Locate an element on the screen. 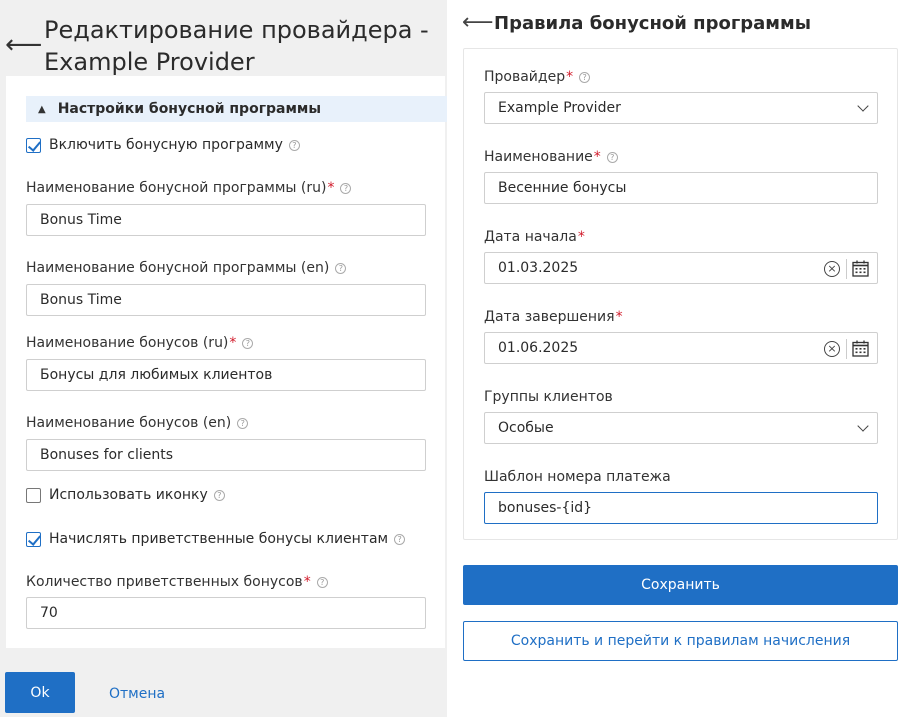 This screenshot has width=908, height=717. bonus-name-ru-label: Наименование бонусов (ru) * ? is located at coordinates (140, 343).